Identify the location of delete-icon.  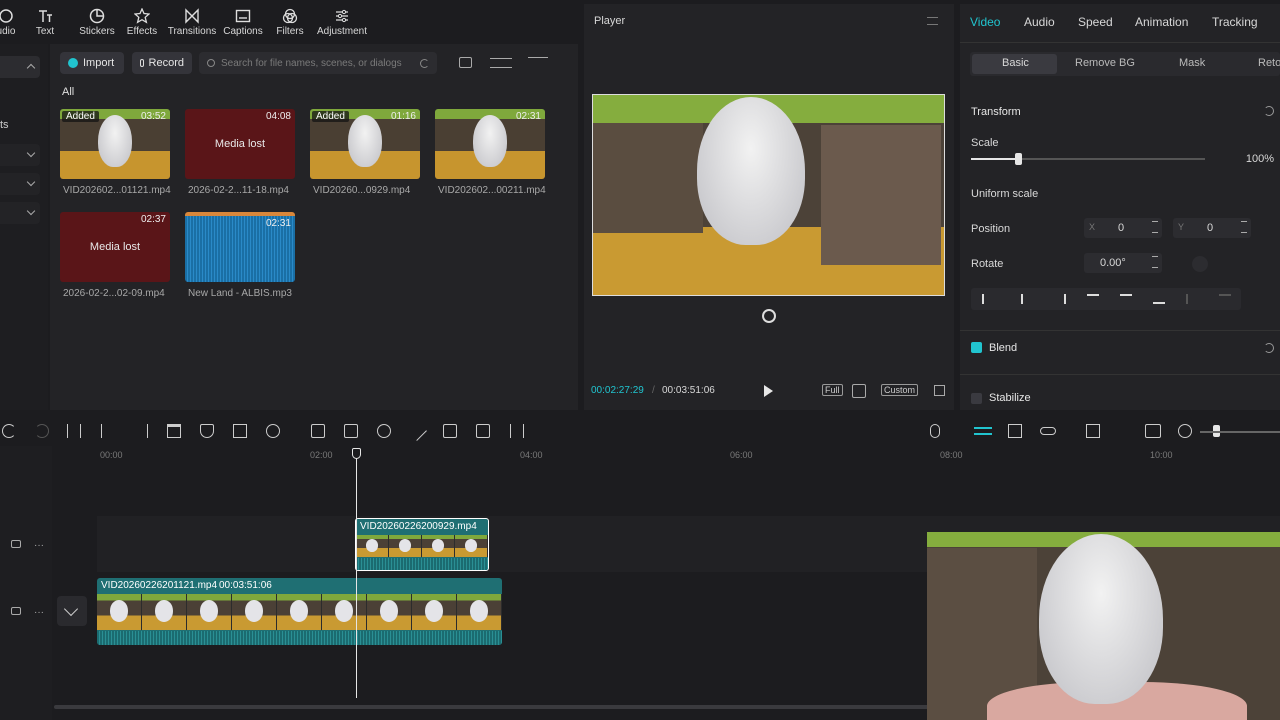
(174, 431).